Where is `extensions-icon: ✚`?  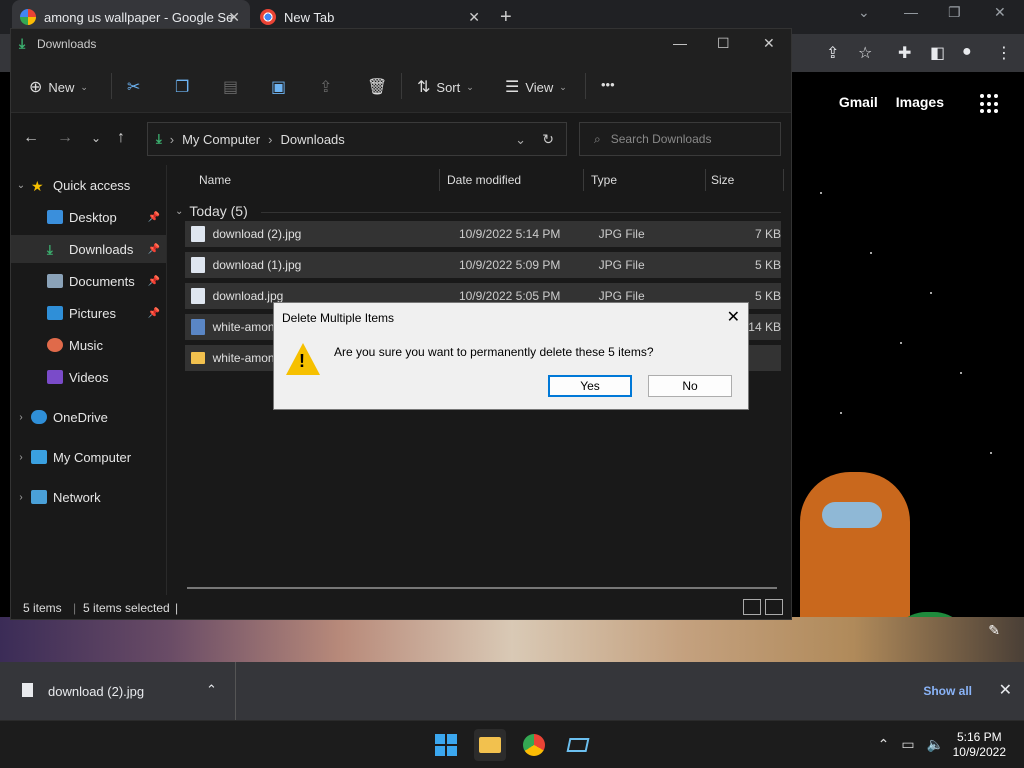 extensions-icon: ✚ is located at coordinates (904, 53).